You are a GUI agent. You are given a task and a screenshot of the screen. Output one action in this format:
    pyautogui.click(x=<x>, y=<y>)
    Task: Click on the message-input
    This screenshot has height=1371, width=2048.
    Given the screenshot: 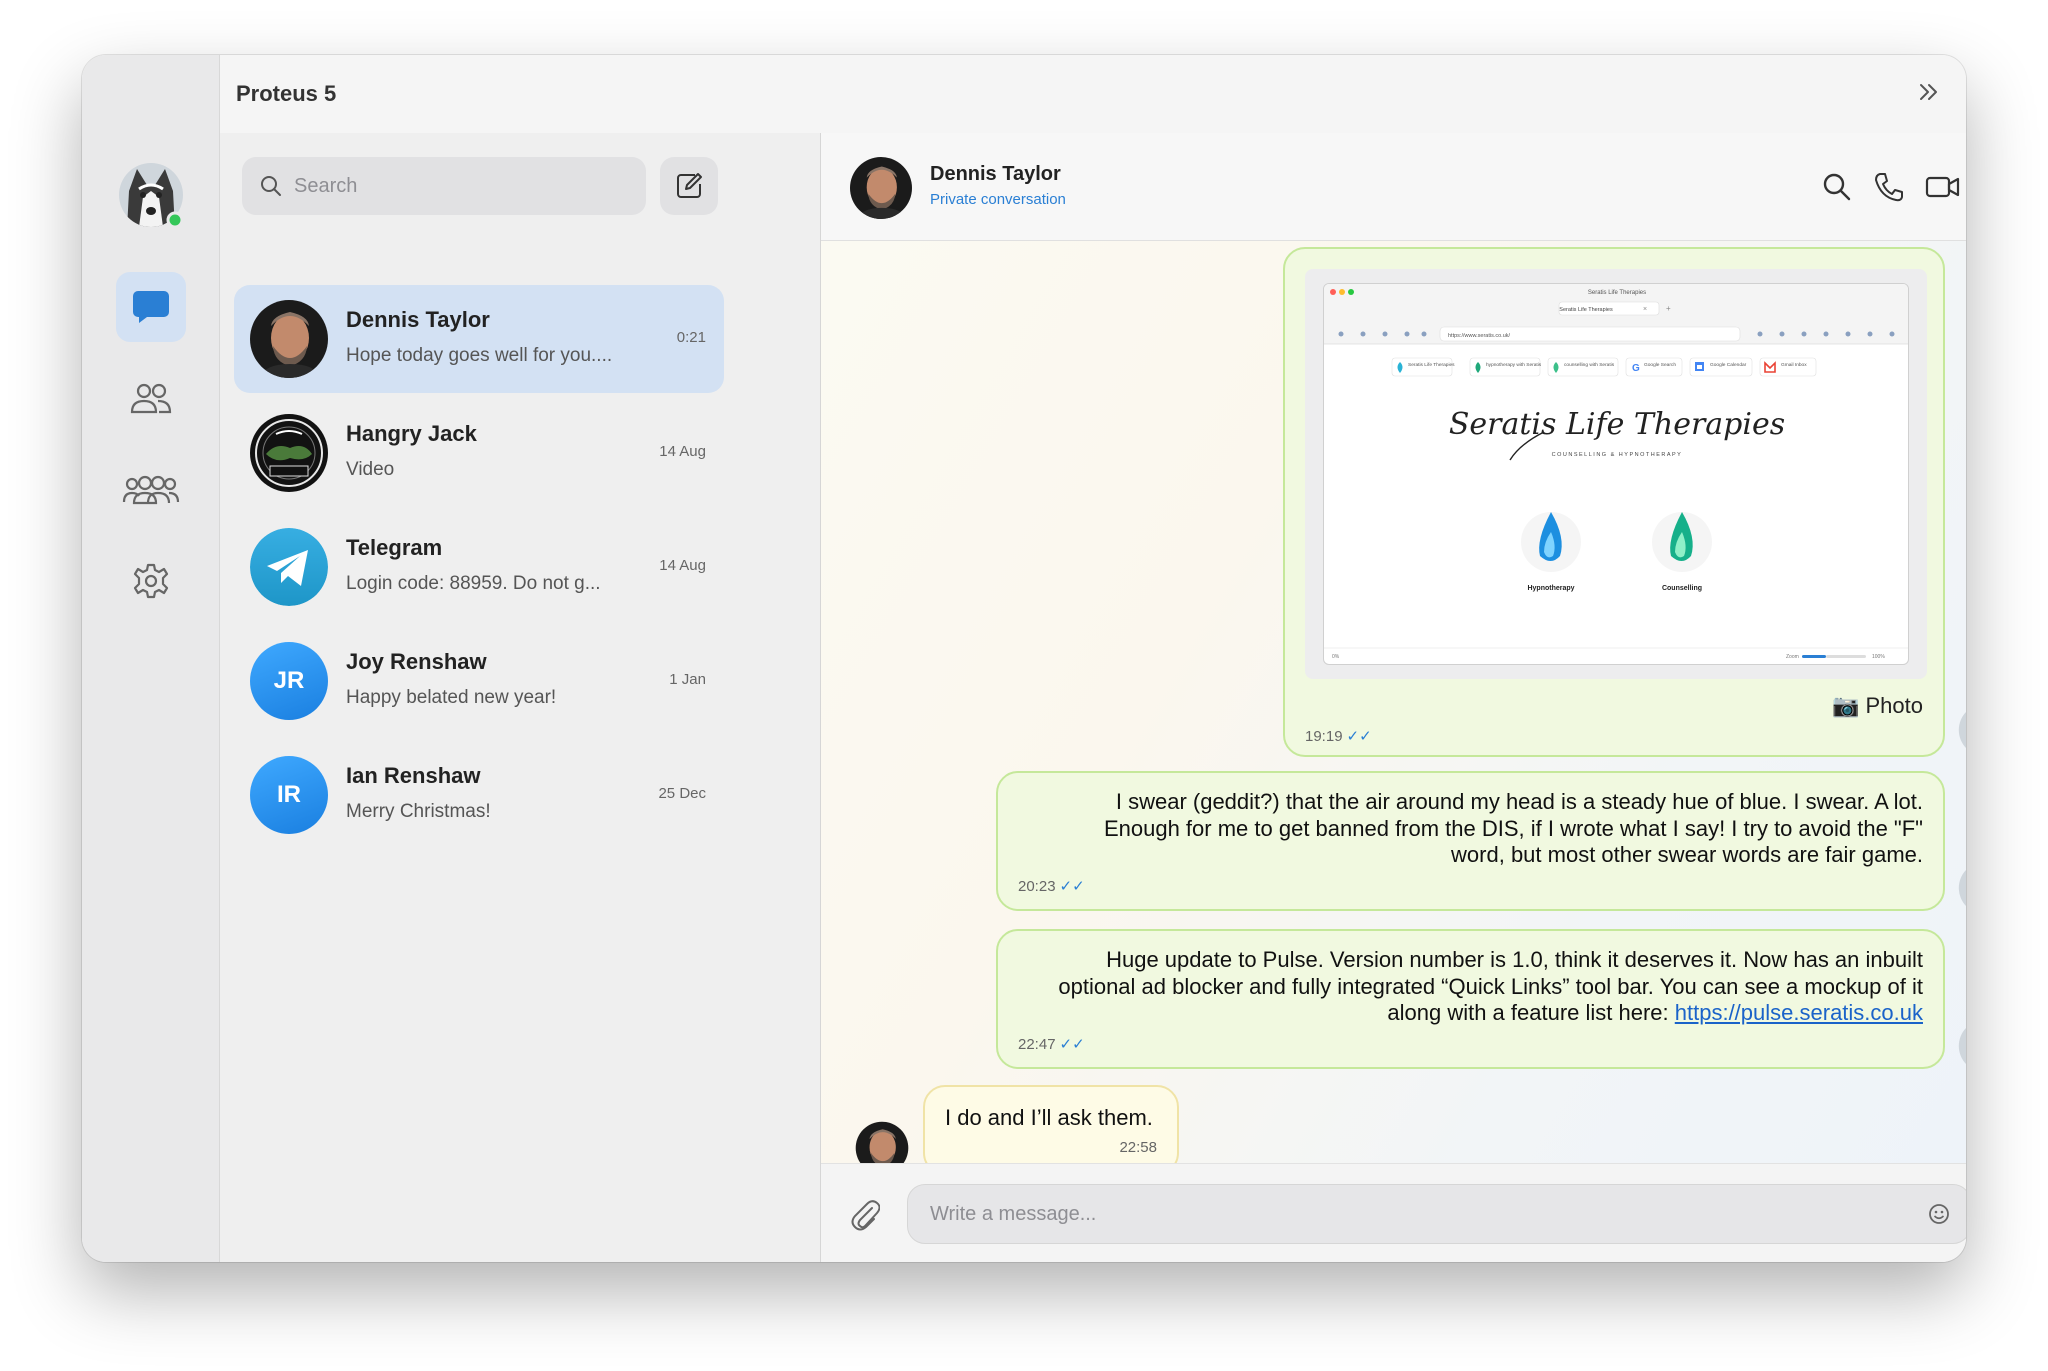 What is the action you would take?
    pyautogui.click(x=1420, y=1214)
    